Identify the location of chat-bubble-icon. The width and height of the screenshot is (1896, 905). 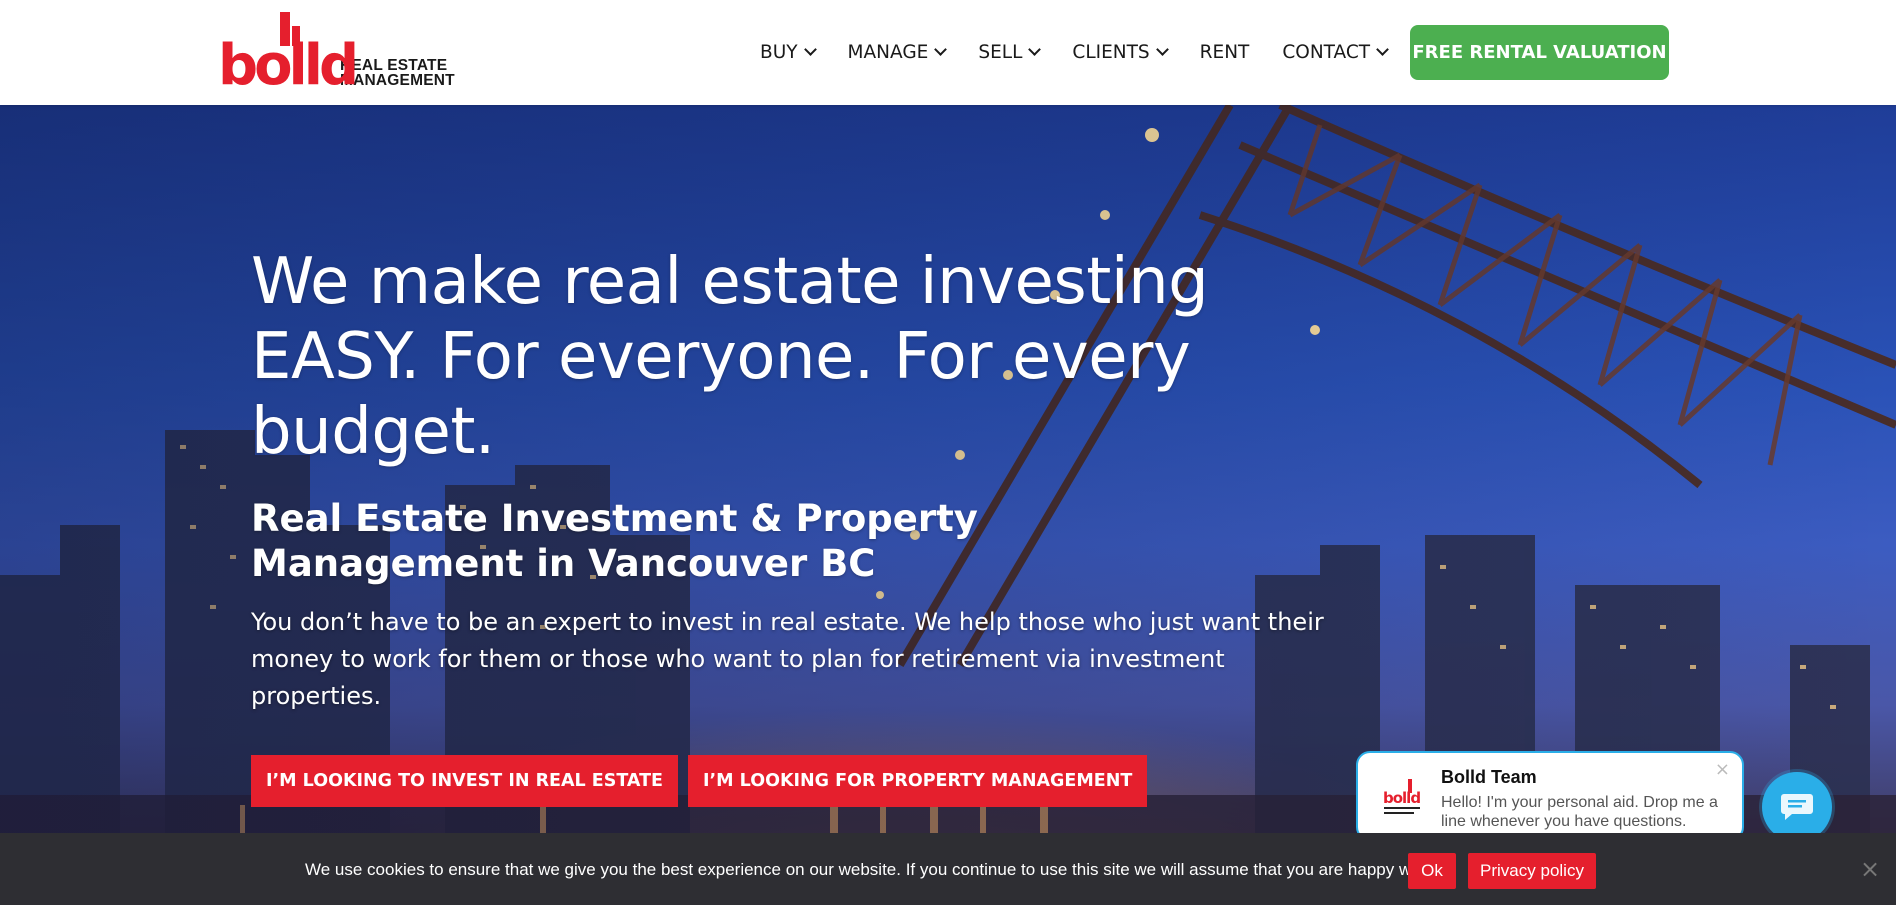
(1797, 807).